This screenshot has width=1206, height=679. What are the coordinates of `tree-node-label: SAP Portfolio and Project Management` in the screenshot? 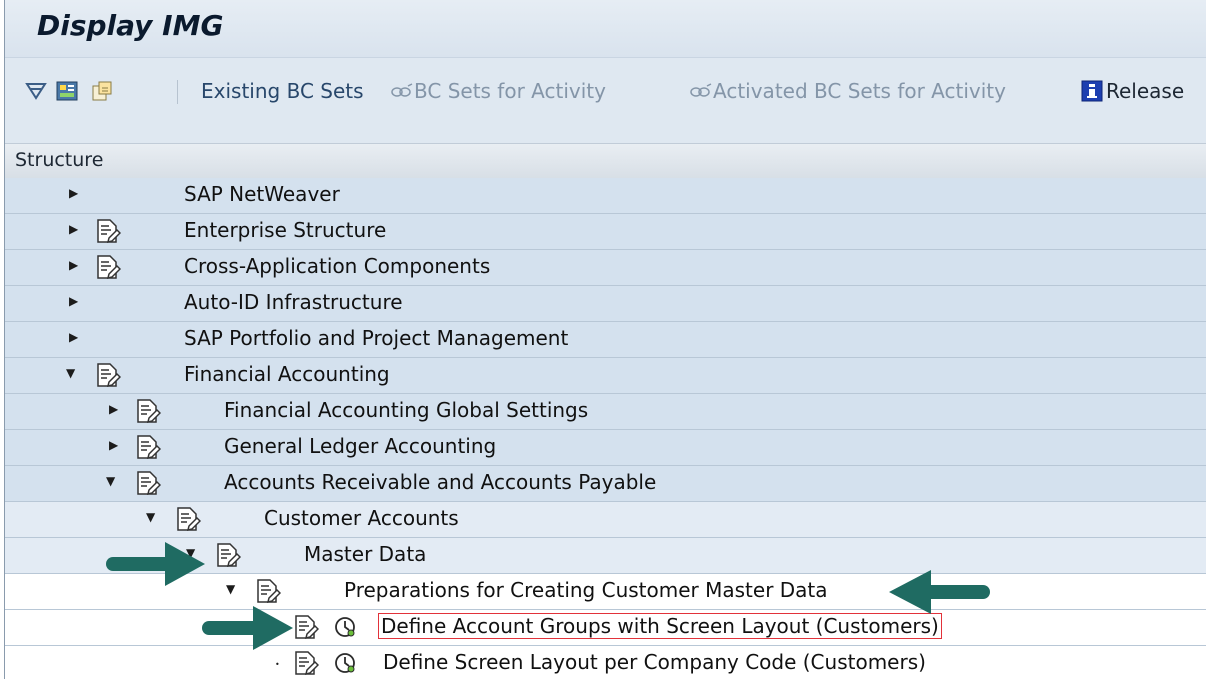 It's located at (376, 338).